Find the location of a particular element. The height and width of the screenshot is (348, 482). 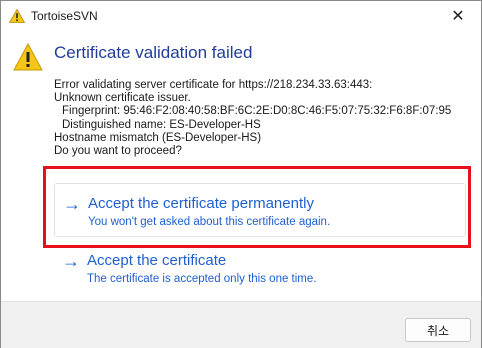

cancel-button: 취소 is located at coordinates (438, 330).